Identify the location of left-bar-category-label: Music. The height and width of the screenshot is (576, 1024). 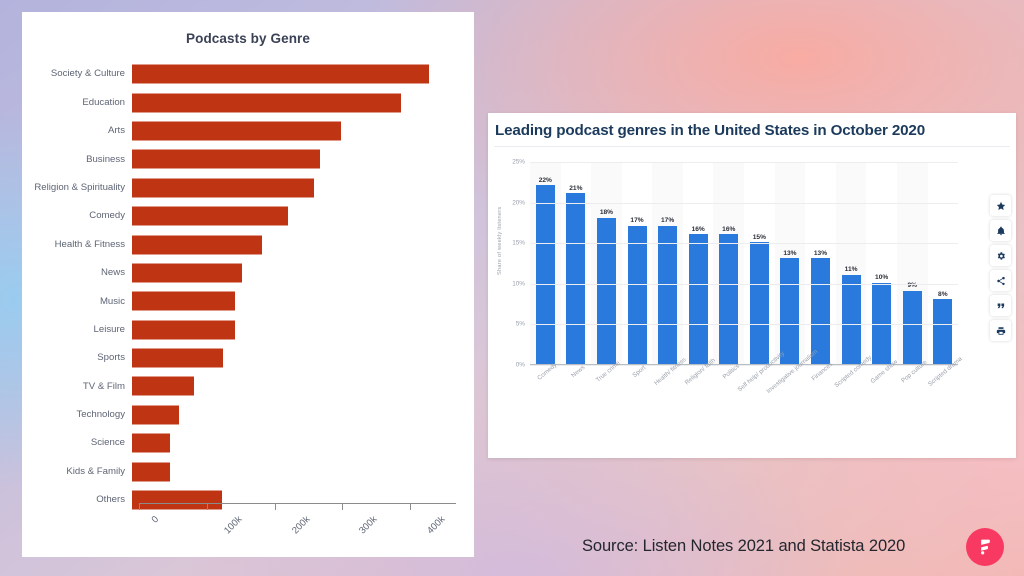
(112, 301).